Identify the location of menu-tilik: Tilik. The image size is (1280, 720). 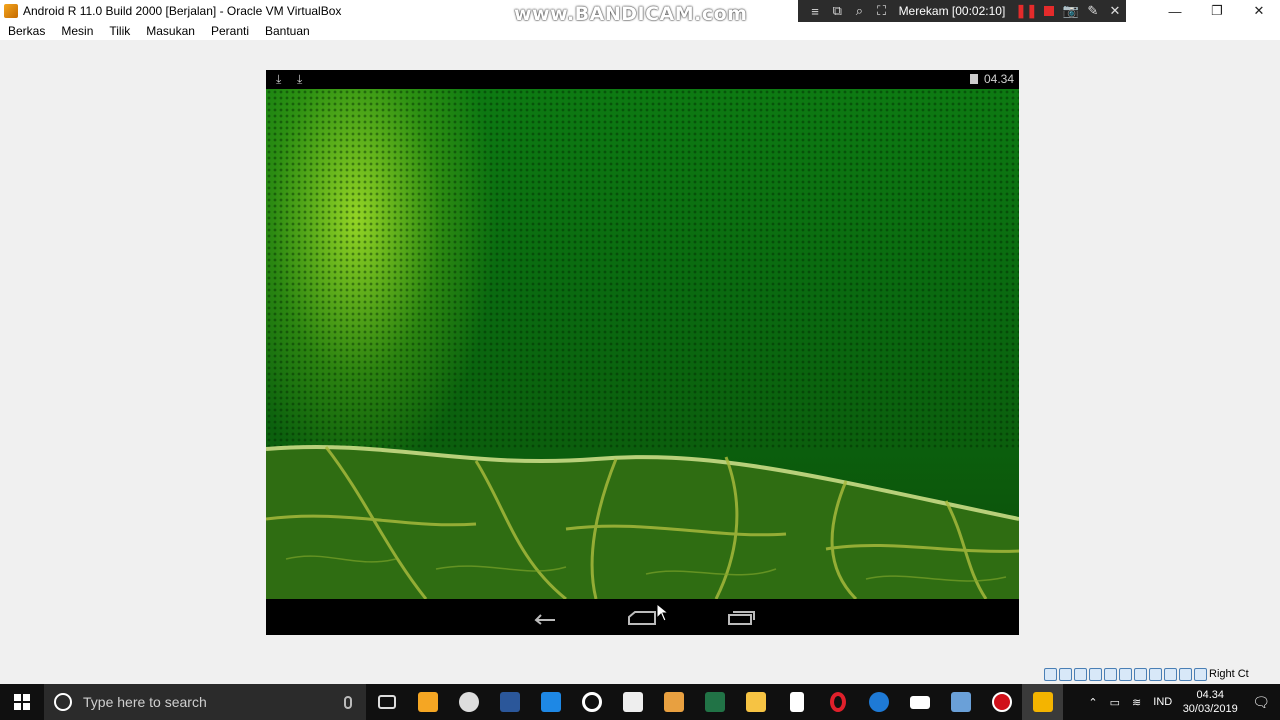
(119, 31).